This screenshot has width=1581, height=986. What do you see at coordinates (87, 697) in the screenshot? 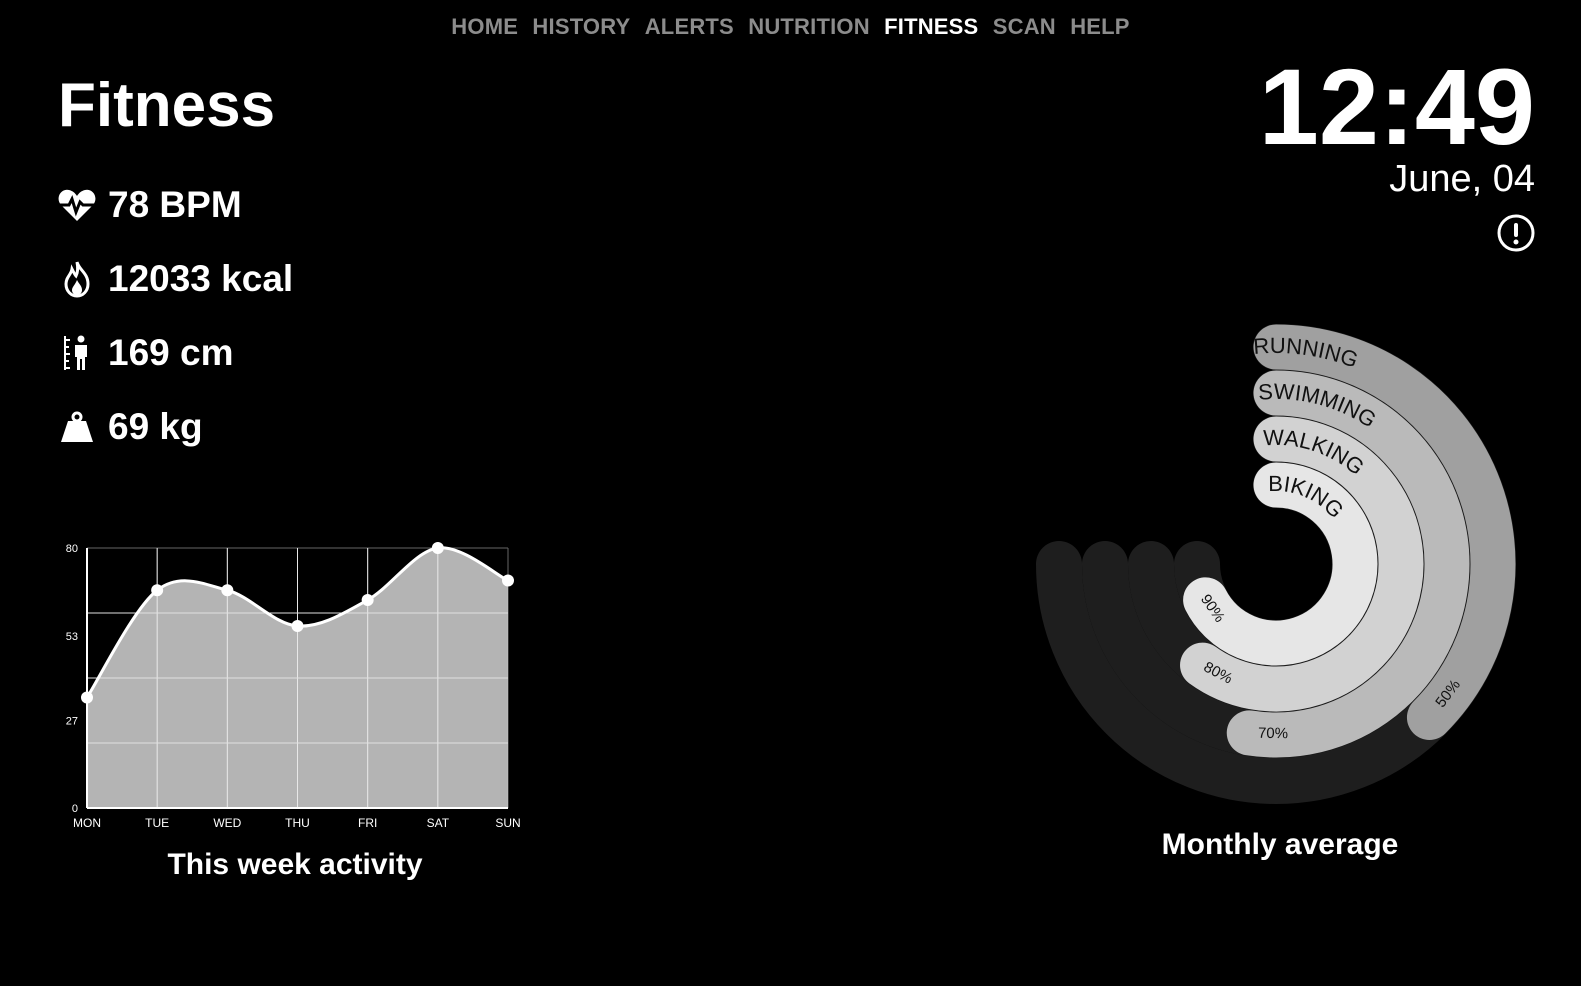
I see `data-point-mon` at bounding box center [87, 697].